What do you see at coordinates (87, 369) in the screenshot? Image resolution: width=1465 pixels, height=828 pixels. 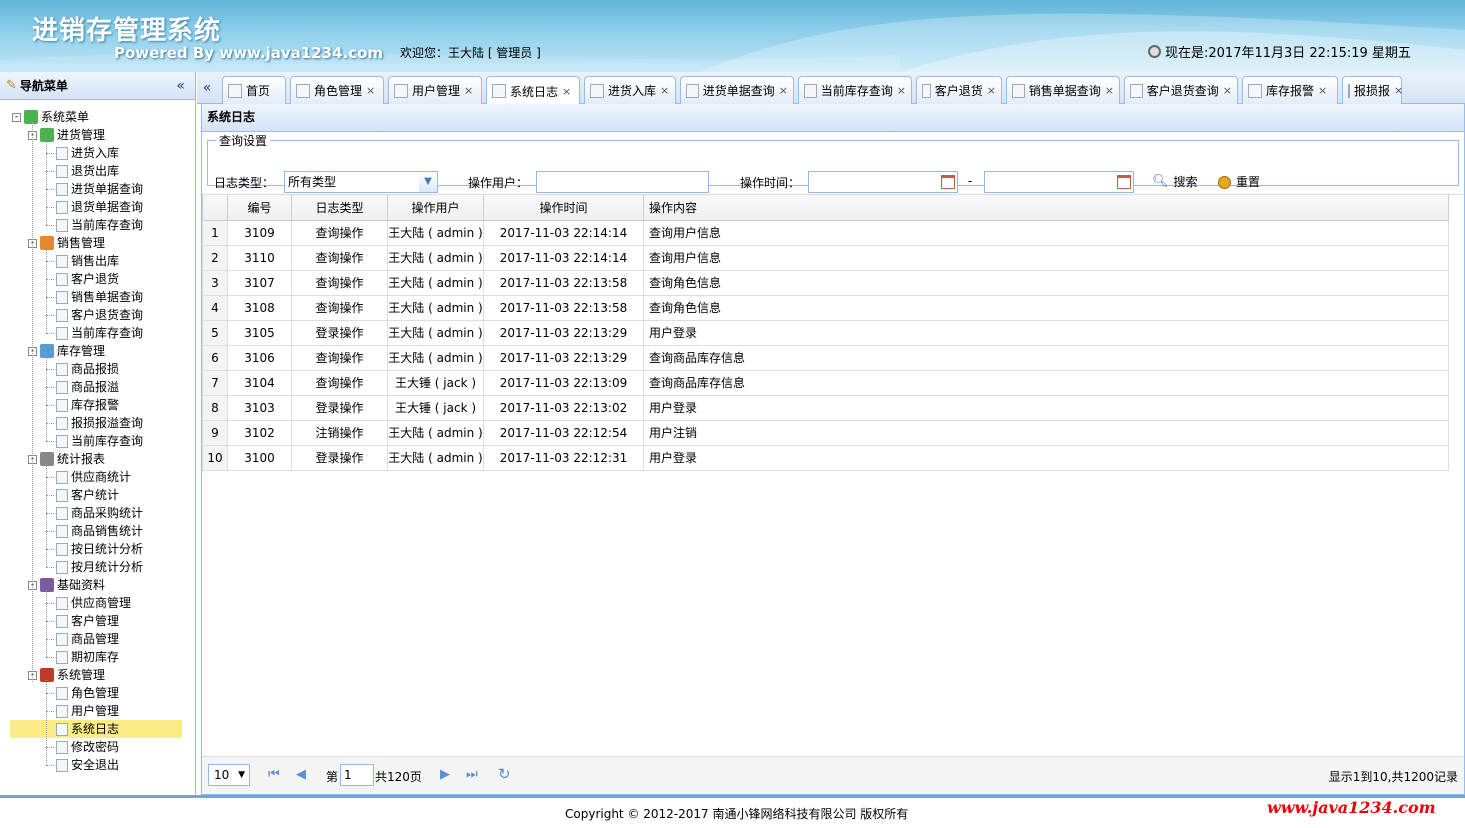 I see `nav-item: 商品报损` at bounding box center [87, 369].